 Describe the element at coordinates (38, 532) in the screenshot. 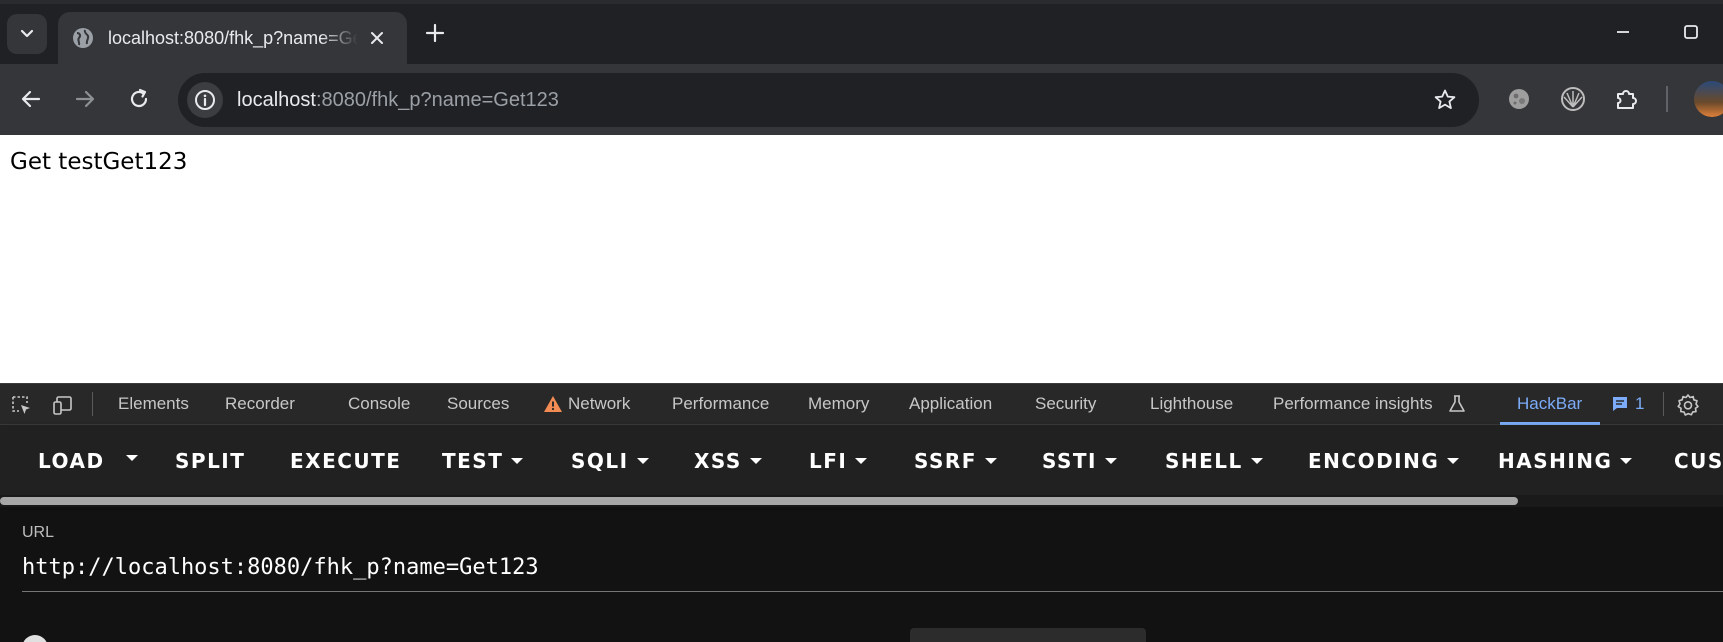

I see `url-field-label: URL` at that location.